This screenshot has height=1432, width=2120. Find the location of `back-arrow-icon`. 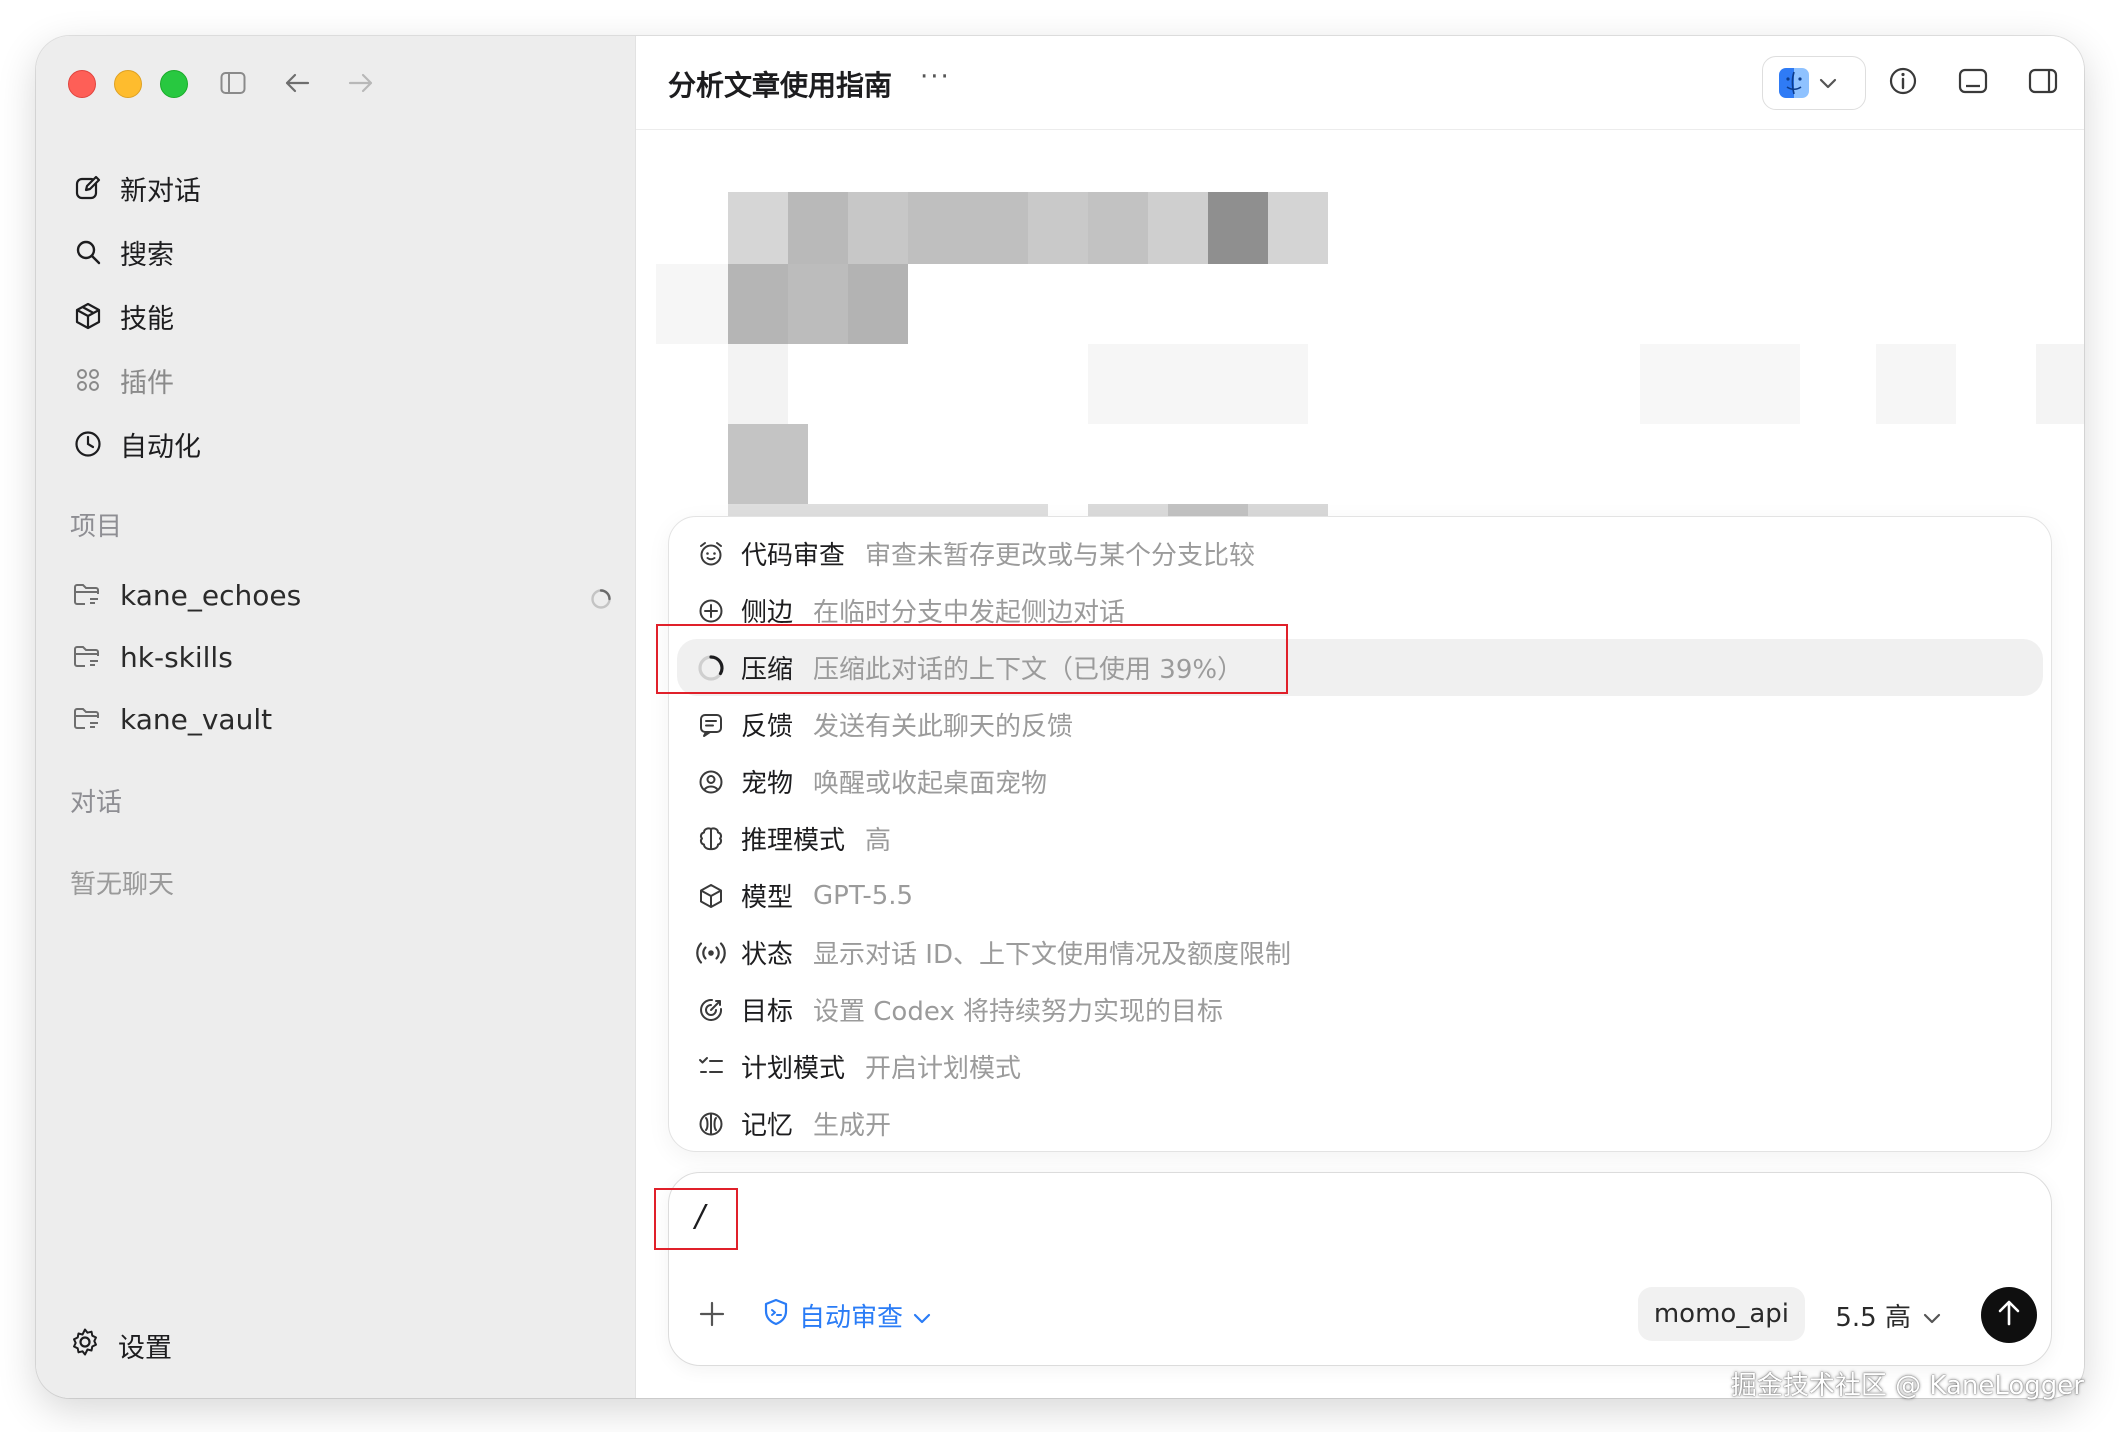

back-arrow-icon is located at coordinates (297, 83).